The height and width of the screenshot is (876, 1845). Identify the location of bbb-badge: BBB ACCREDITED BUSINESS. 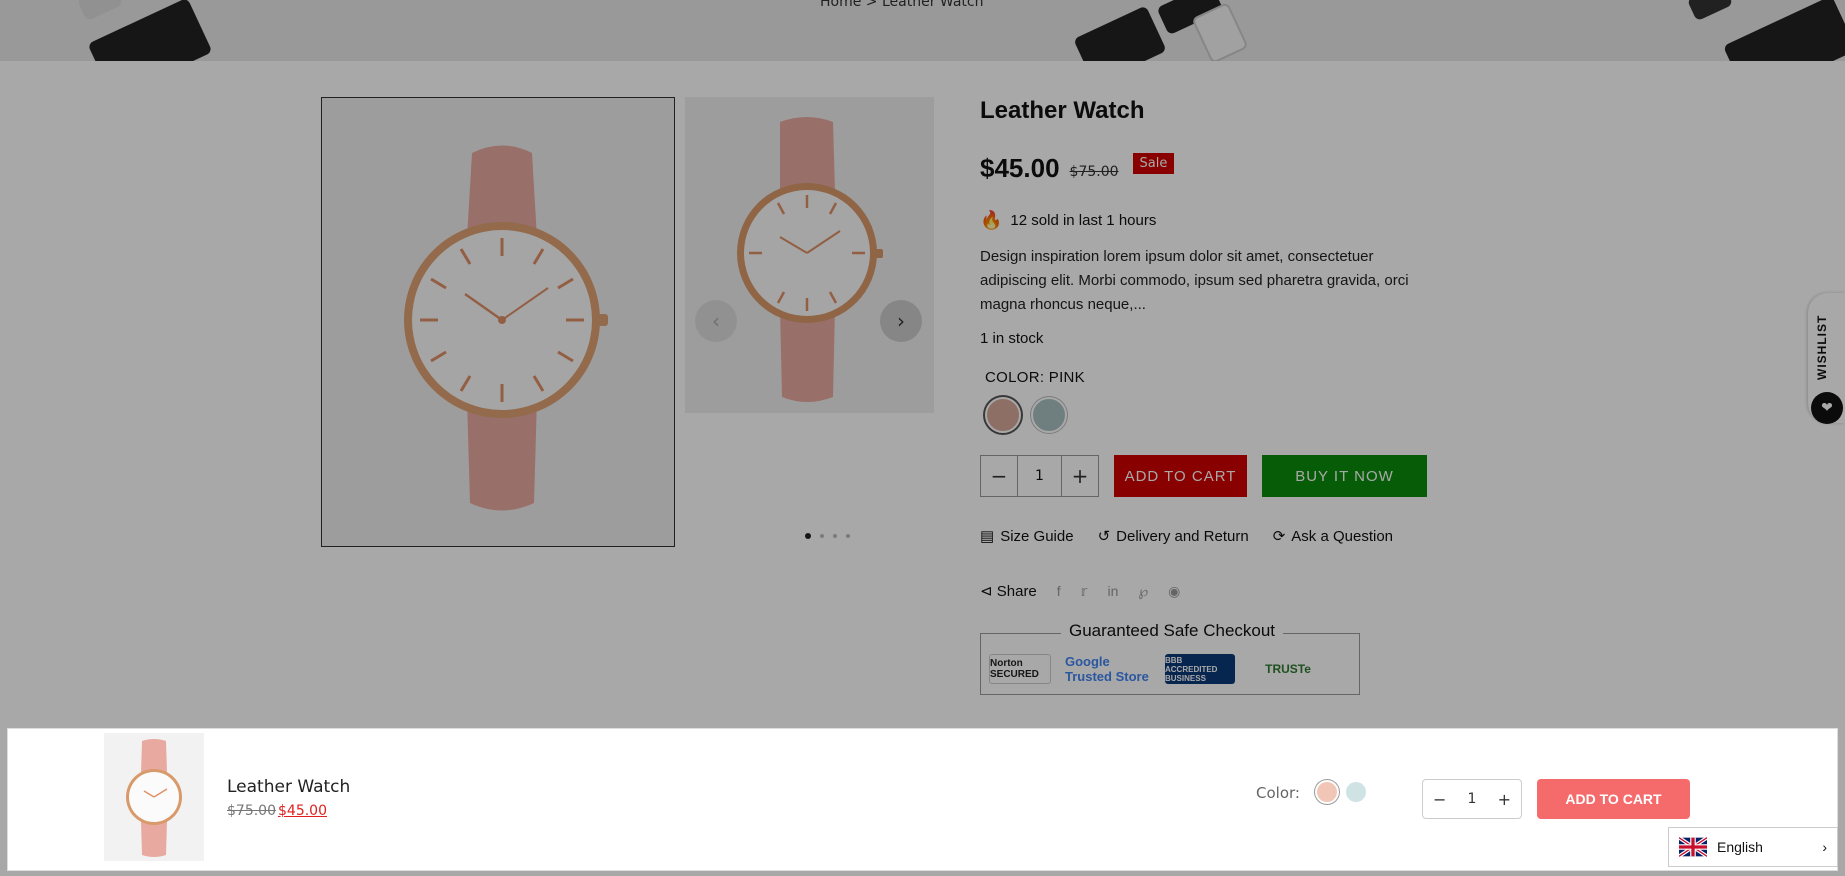
(1200, 669).